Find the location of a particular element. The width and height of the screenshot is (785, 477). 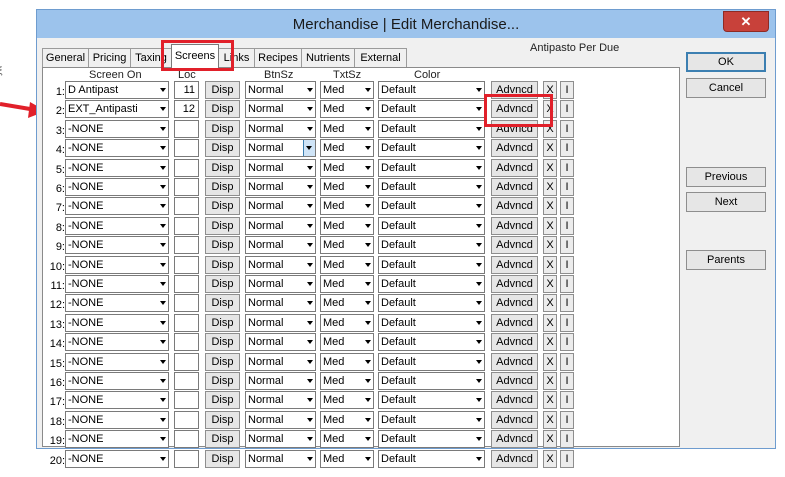

screen-on-select: D Antipast is located at coordinates (117, 90).